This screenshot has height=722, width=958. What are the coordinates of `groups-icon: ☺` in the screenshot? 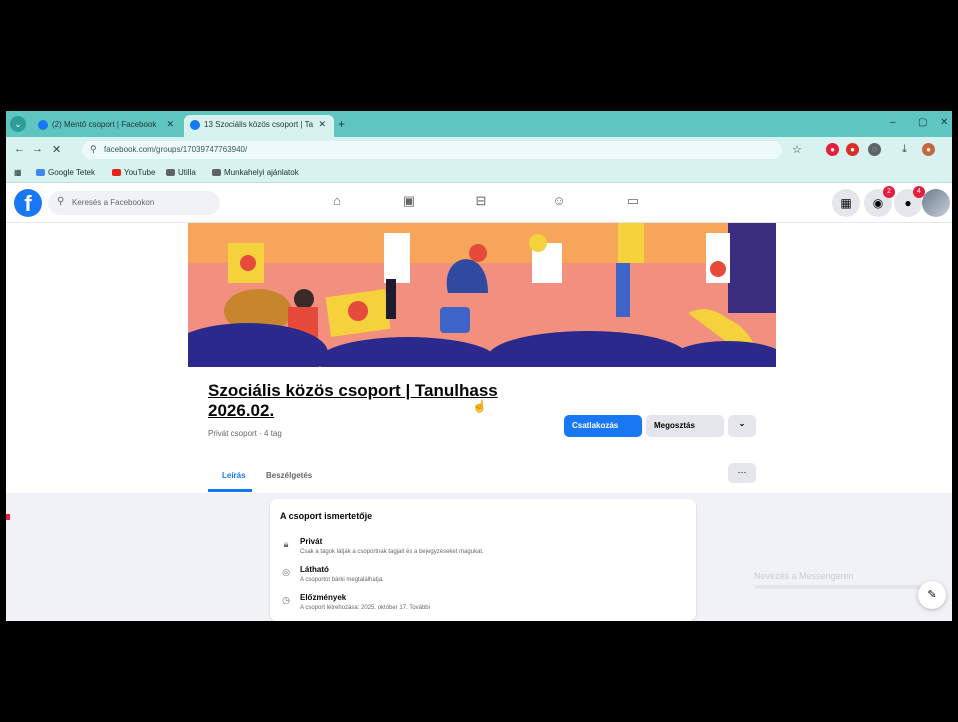 It's located at (559, 203).